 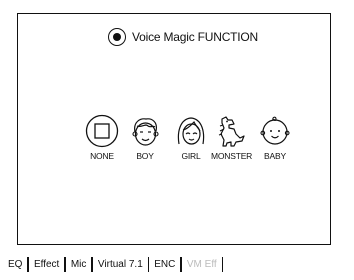 What do you see at coordinates (102, 156) in the screenshot?
I see `voice-label-none: NONE` at bounding box center [102, 156].